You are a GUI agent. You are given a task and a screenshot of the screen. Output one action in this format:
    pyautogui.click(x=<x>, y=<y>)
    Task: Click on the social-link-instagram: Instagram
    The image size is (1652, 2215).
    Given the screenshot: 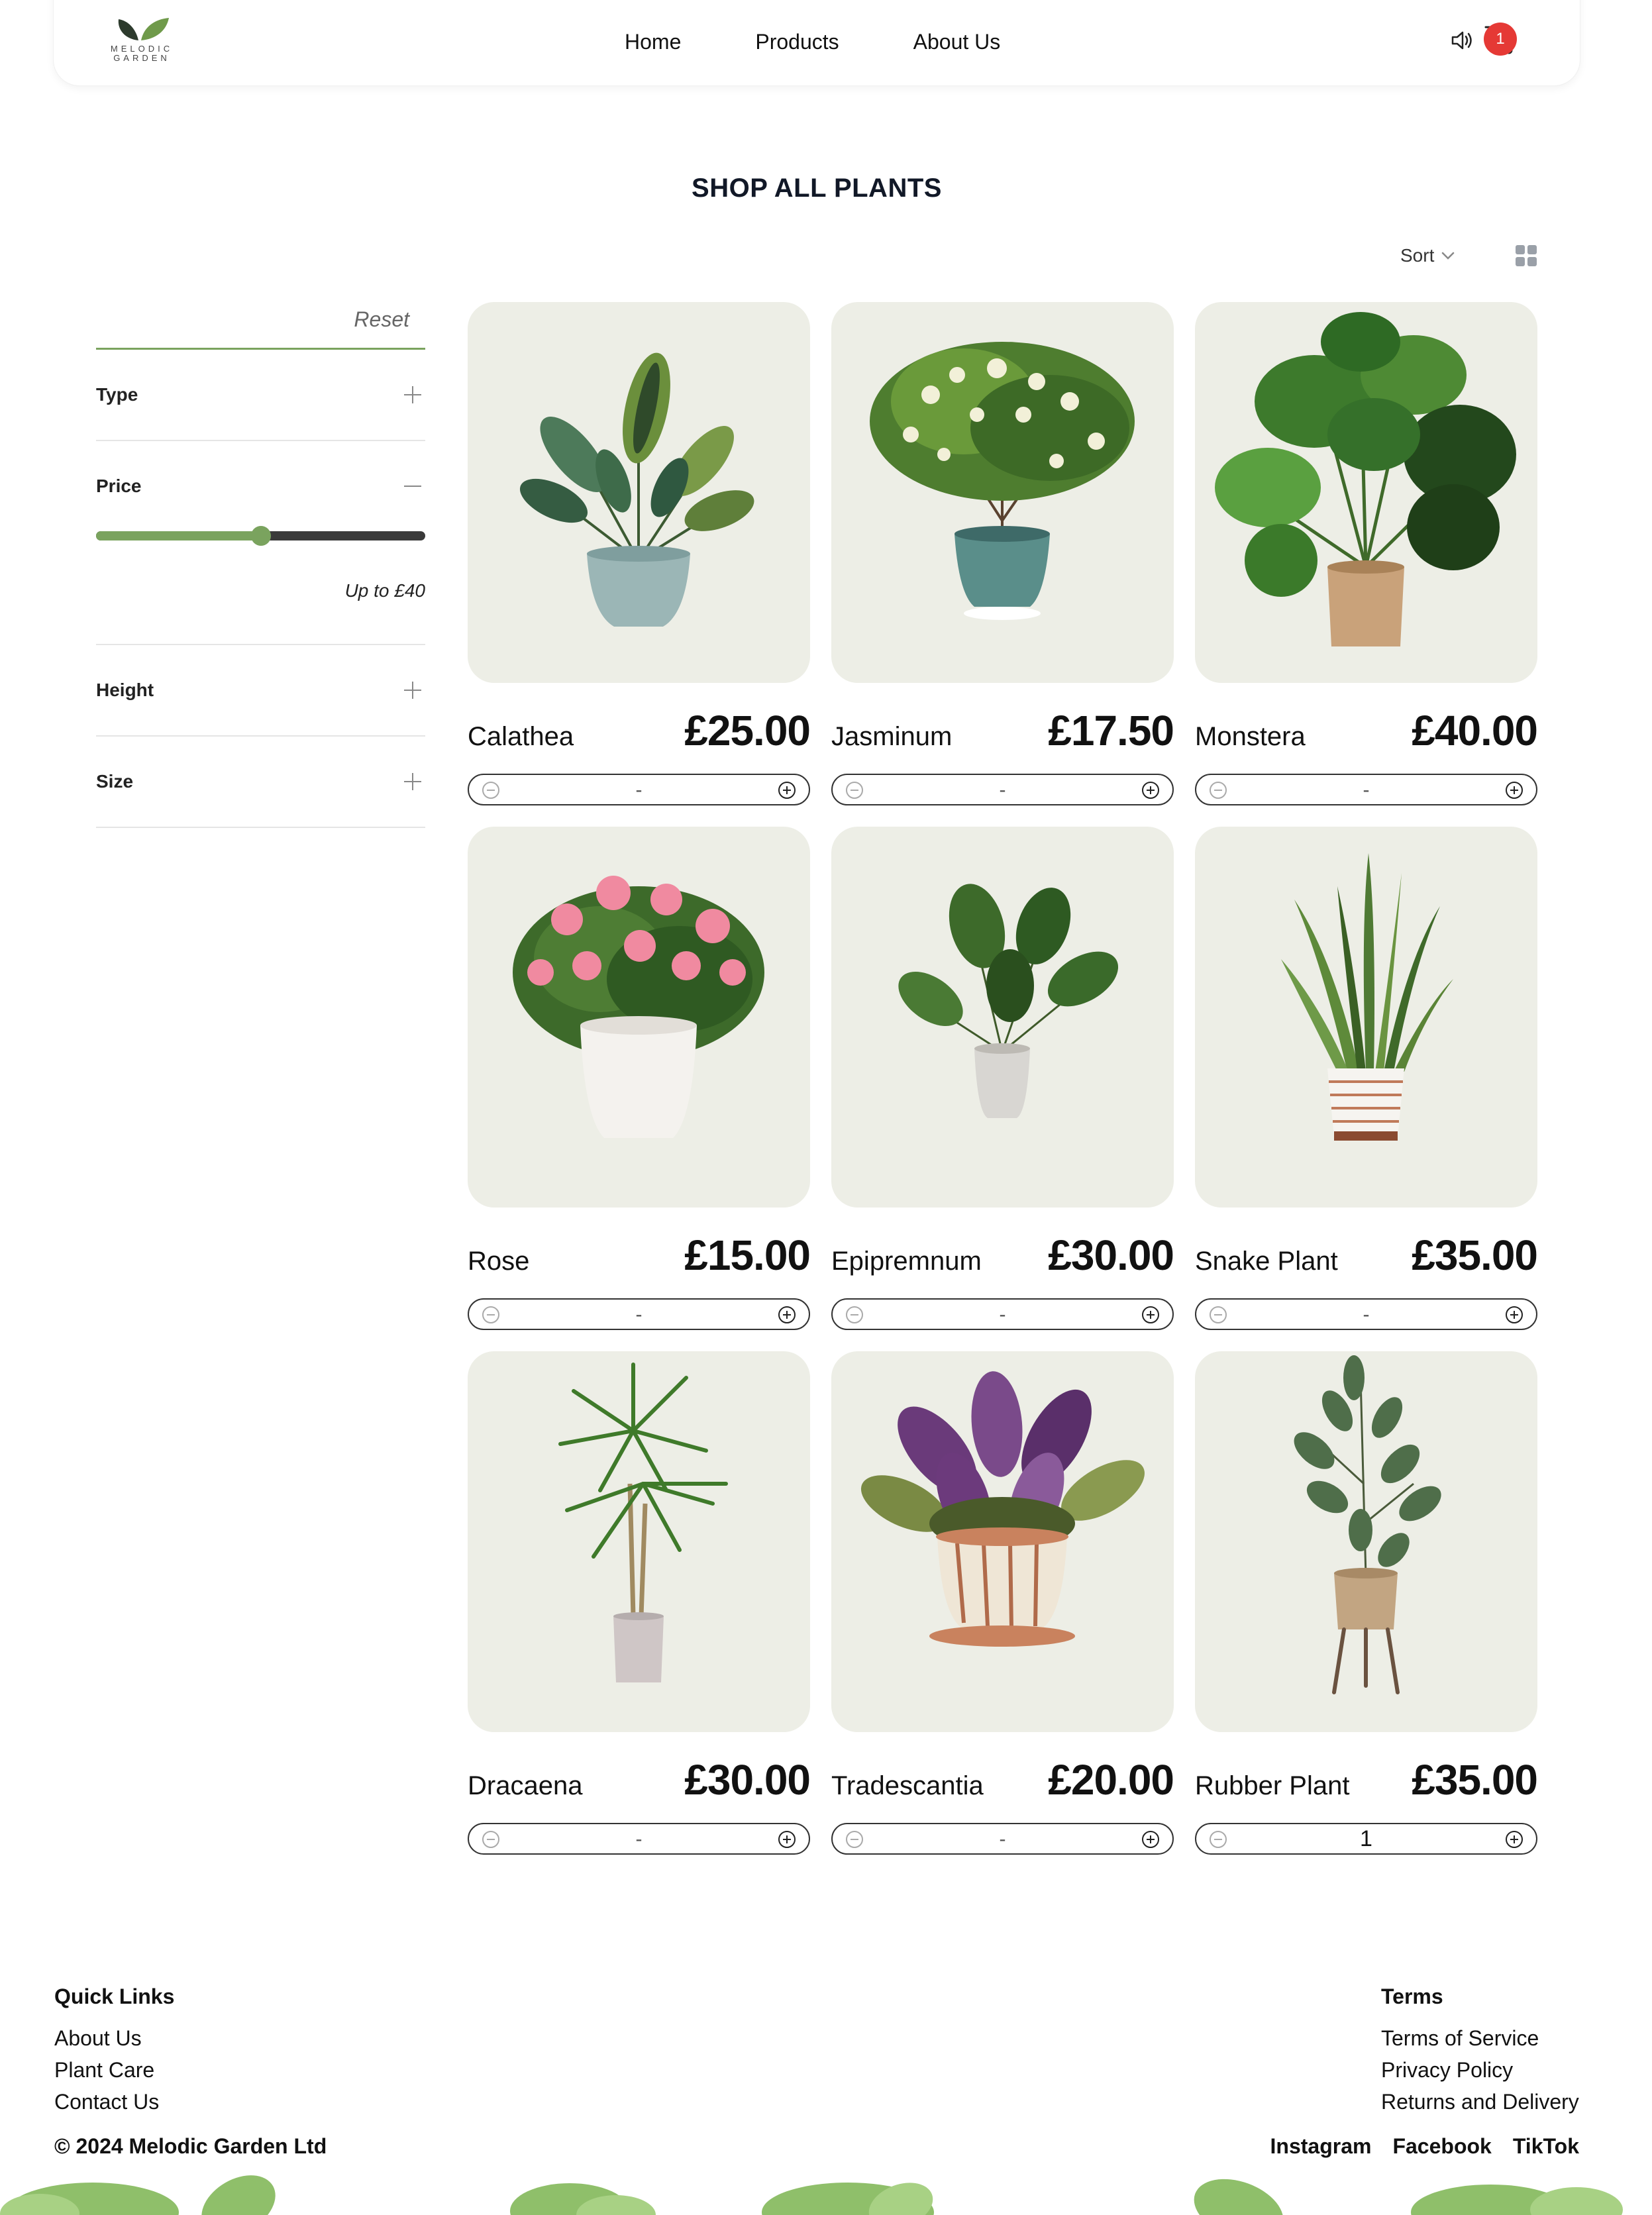 What is the action you would take?
    pyautogui.click(x=1321, y=2146)
    